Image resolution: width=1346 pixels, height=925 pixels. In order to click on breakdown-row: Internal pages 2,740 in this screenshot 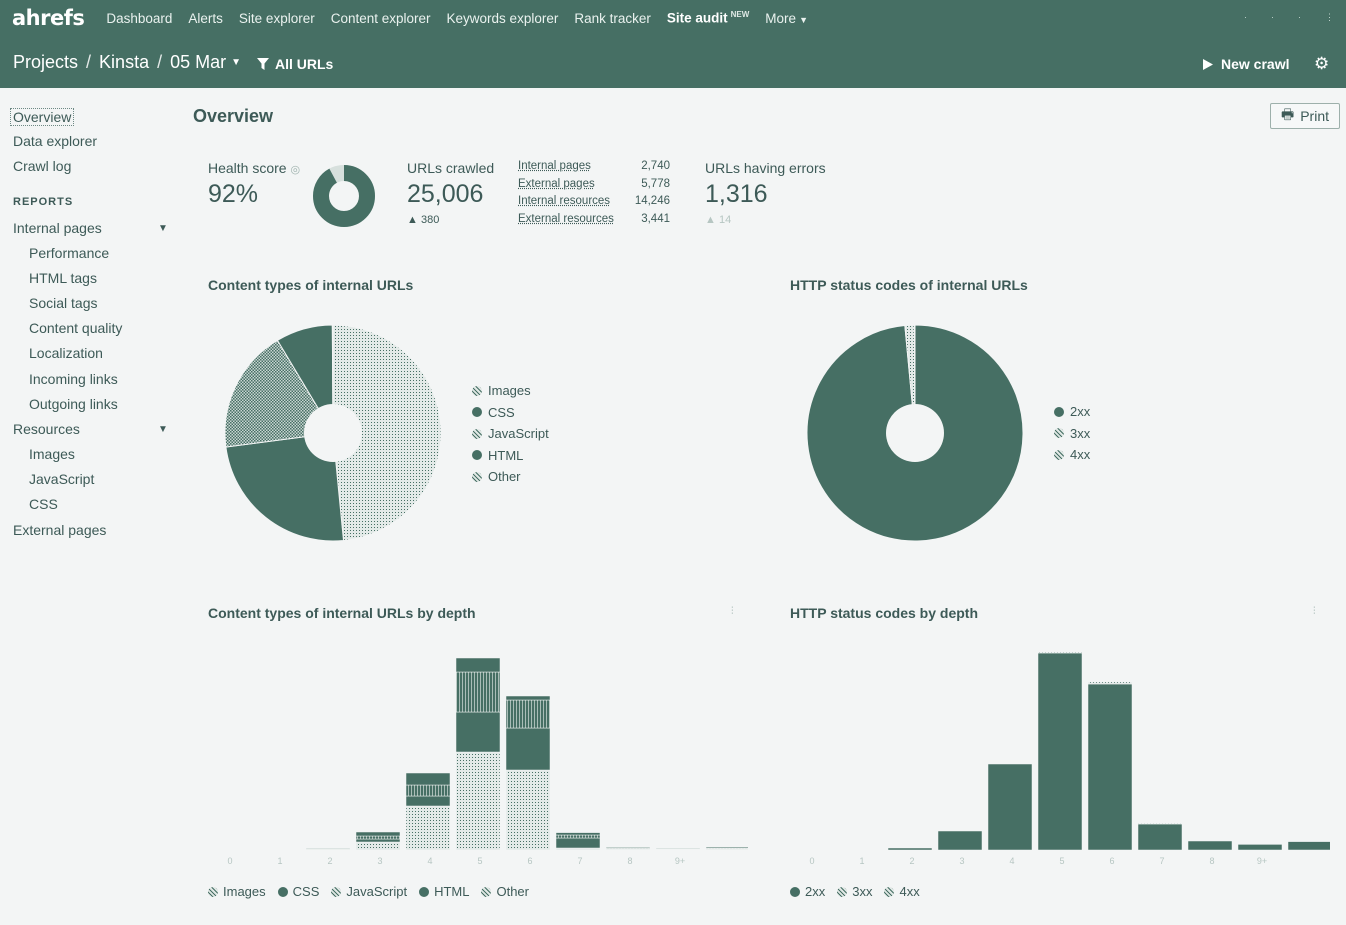, I will do `click(594, 169)`.